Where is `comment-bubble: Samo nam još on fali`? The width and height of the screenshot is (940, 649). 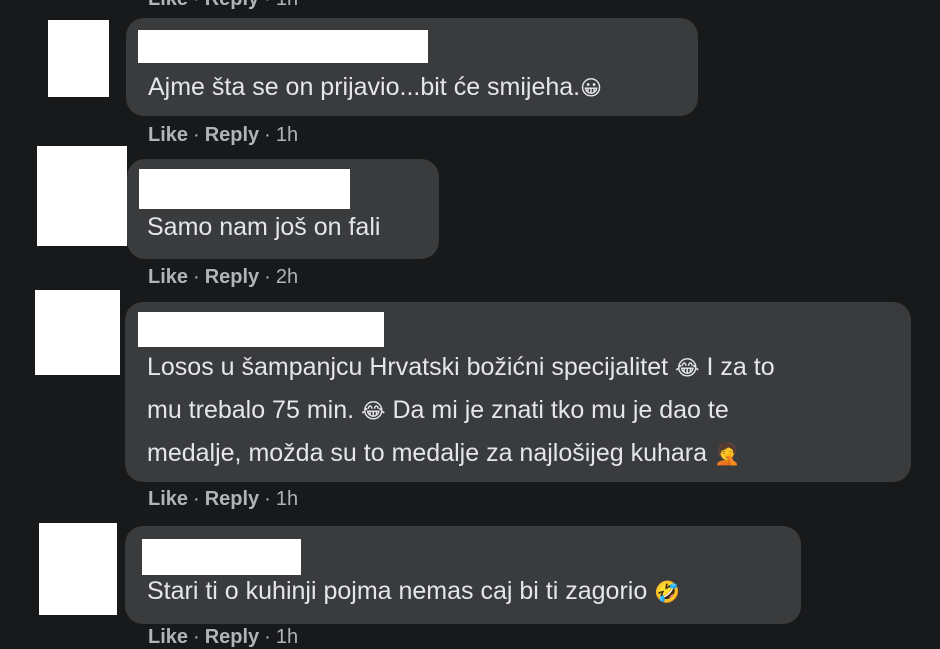
comment-bubble: Samo nam još on fali is located at coordinates (283, 209).